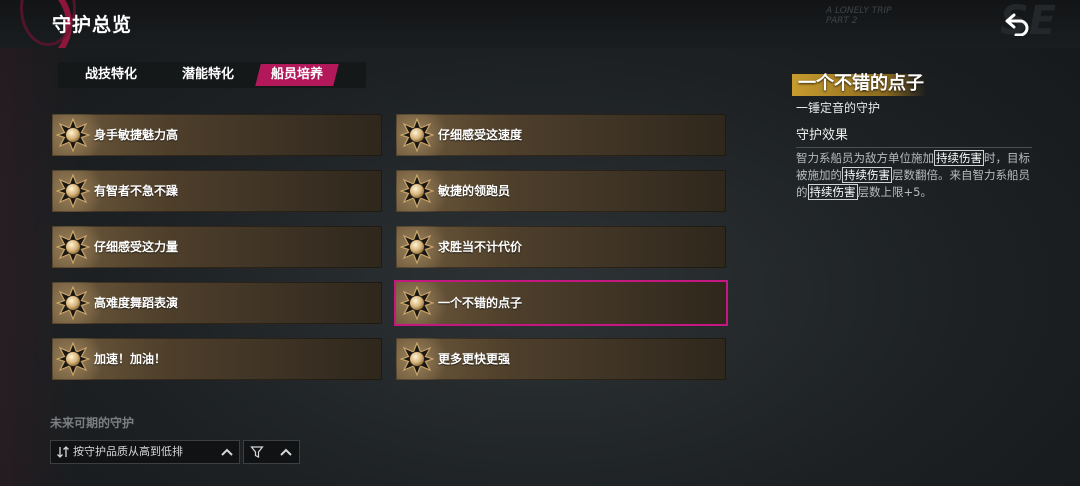 Image resolution: width=1080 pixels, height=486 pixels. Describe the element at coordinates (914, 136) in the screenshot. I see `effect-heading: 守护效果` at that location.